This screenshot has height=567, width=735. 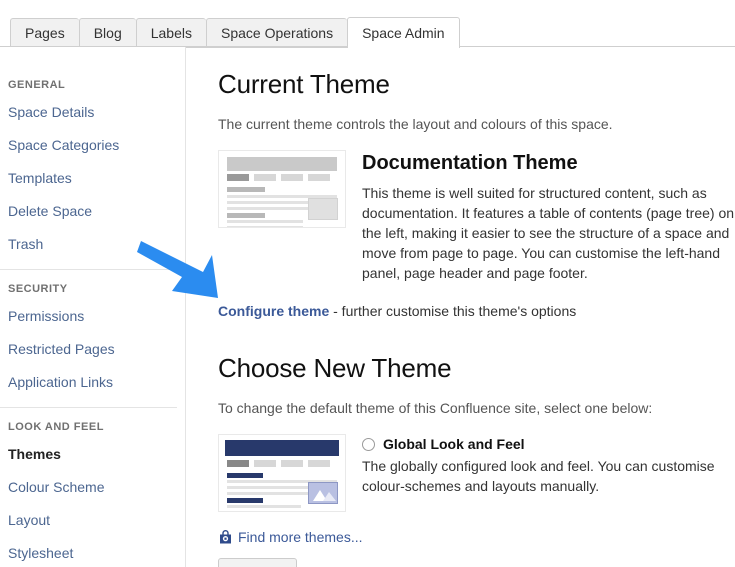 What do you see at coordinates (92, 520) in the screenshot?
I see `sidebar-item-layout: Layout` at bounding box center [92, 520].